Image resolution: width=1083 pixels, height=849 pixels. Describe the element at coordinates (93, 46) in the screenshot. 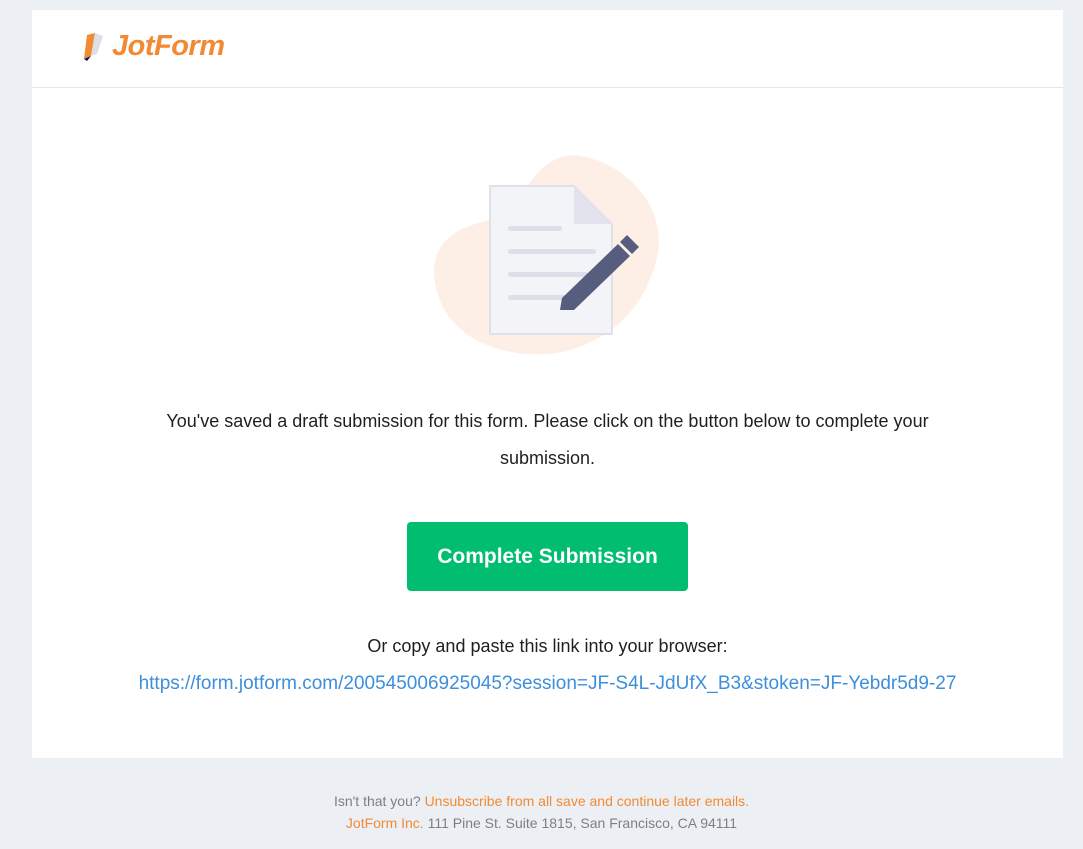

I see `jotform-pencil-icon` at that location.